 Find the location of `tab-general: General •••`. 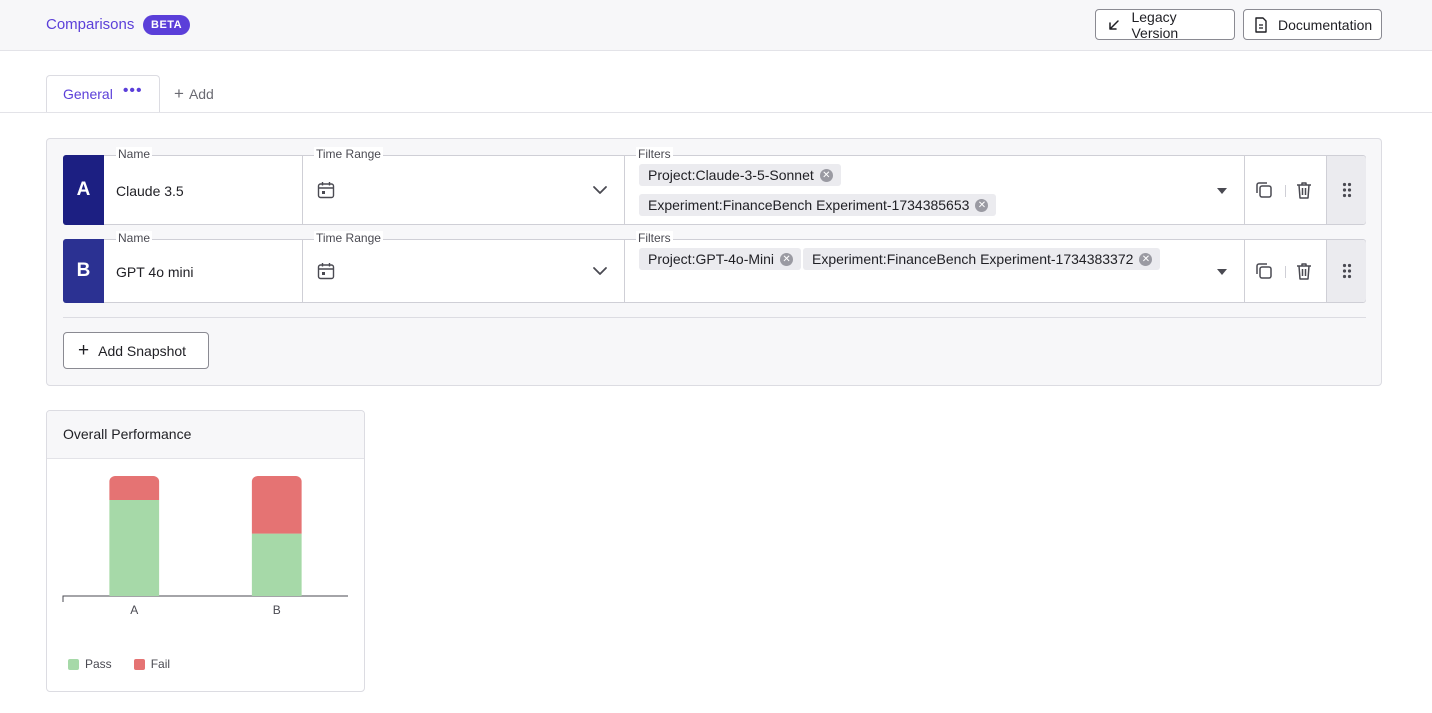

tab-general: General ••• is located at coordinates (103, 94).